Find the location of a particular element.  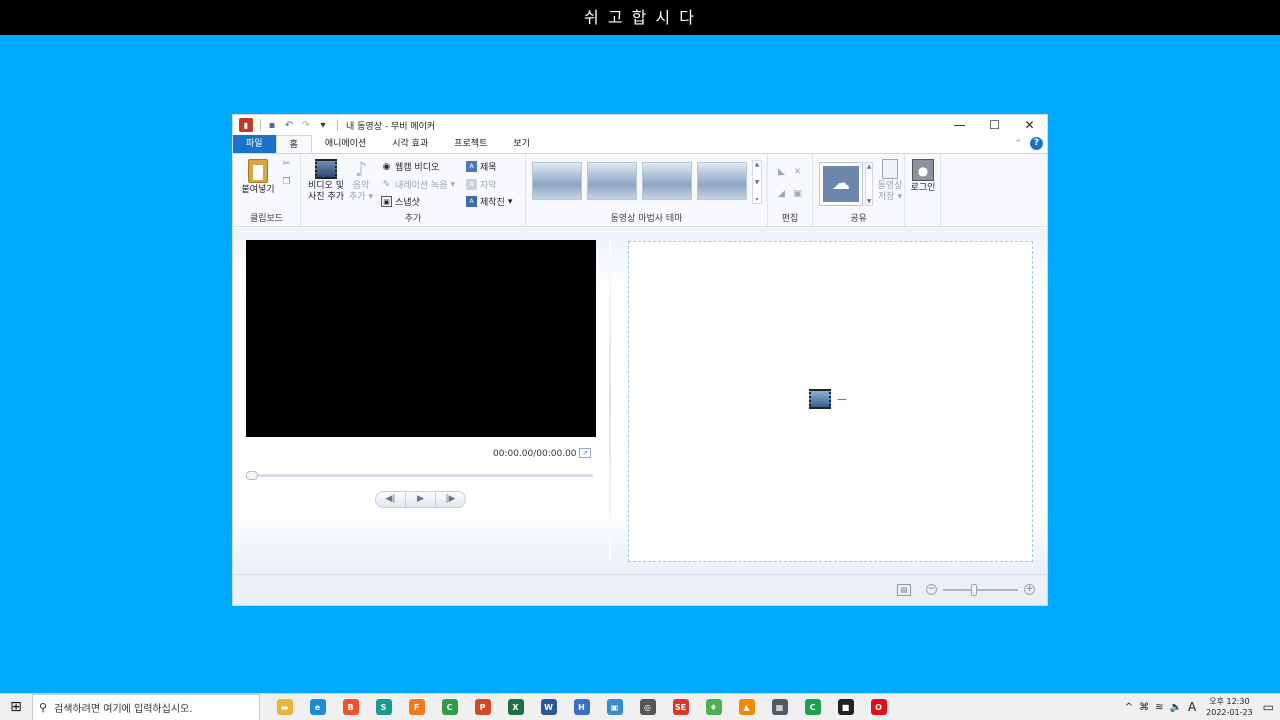

save-movie-button: 동영상 저장 ▾ is located at coordinates (890, 181).